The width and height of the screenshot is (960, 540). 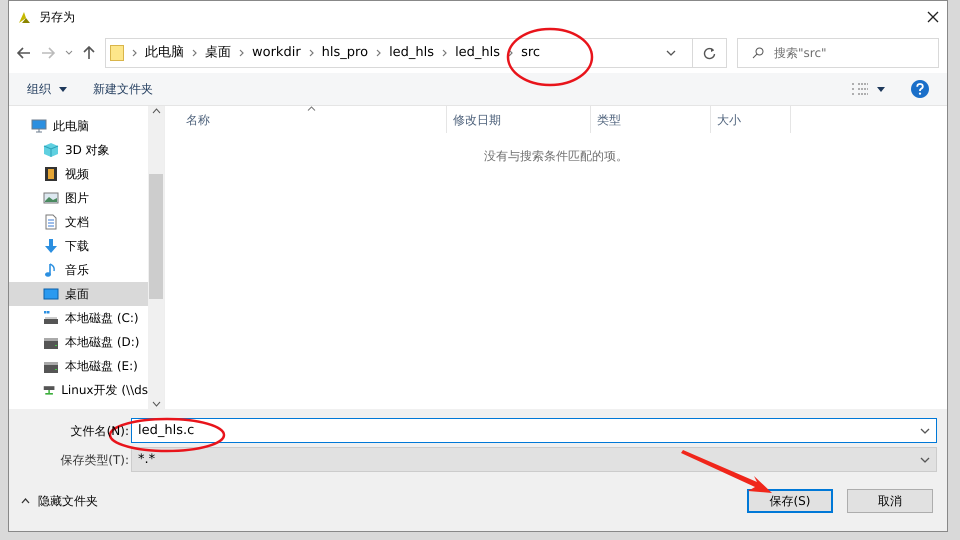 I want to click on desktop-icon, so click(x=51, y=294).